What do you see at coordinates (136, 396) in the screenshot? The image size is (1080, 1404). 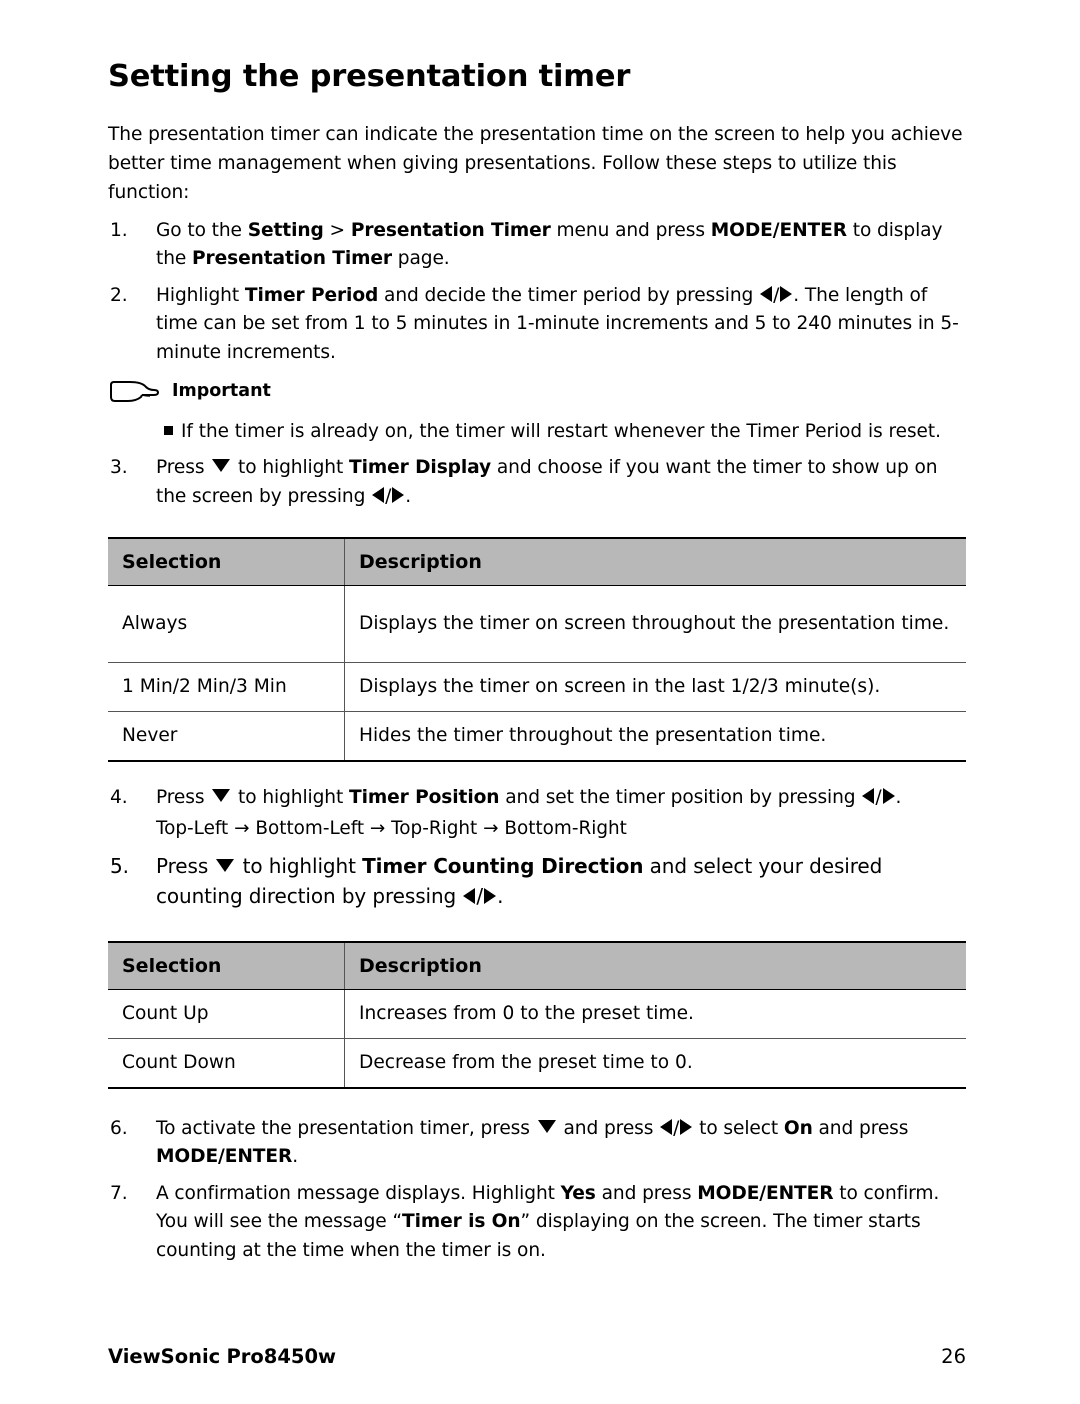 I see `pointing-hand-icon` at bounding box center [136, 396].